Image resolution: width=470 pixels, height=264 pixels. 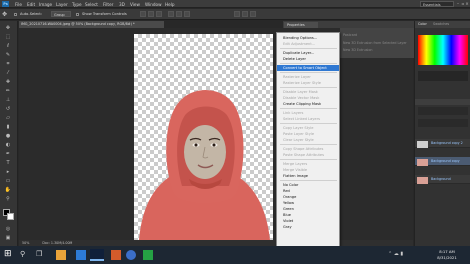 I want to click on path-select-tool-icon: ▸, so click(x=8, y=172).